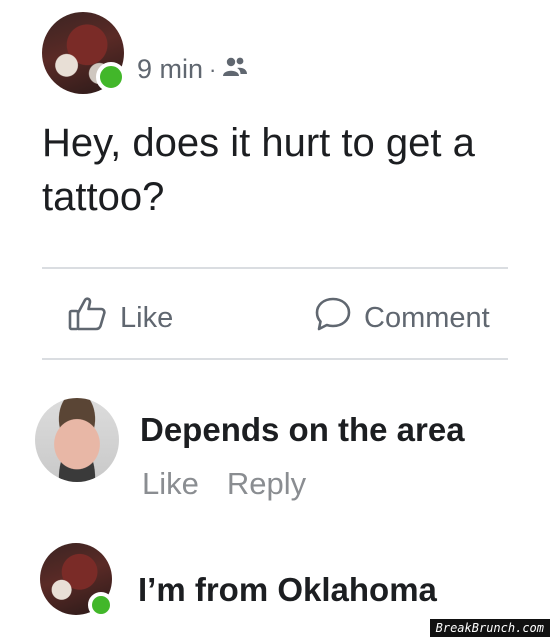 This screenshot has width=550, height=637. I want to click on comment-label: Comment, so click(427, 317).